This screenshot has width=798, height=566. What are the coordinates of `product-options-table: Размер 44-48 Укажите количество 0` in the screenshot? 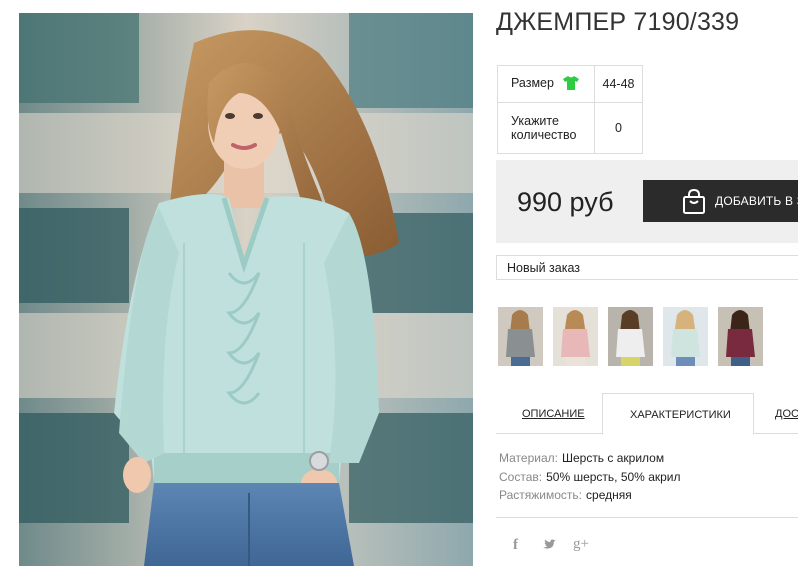 It's located at (570, 109).